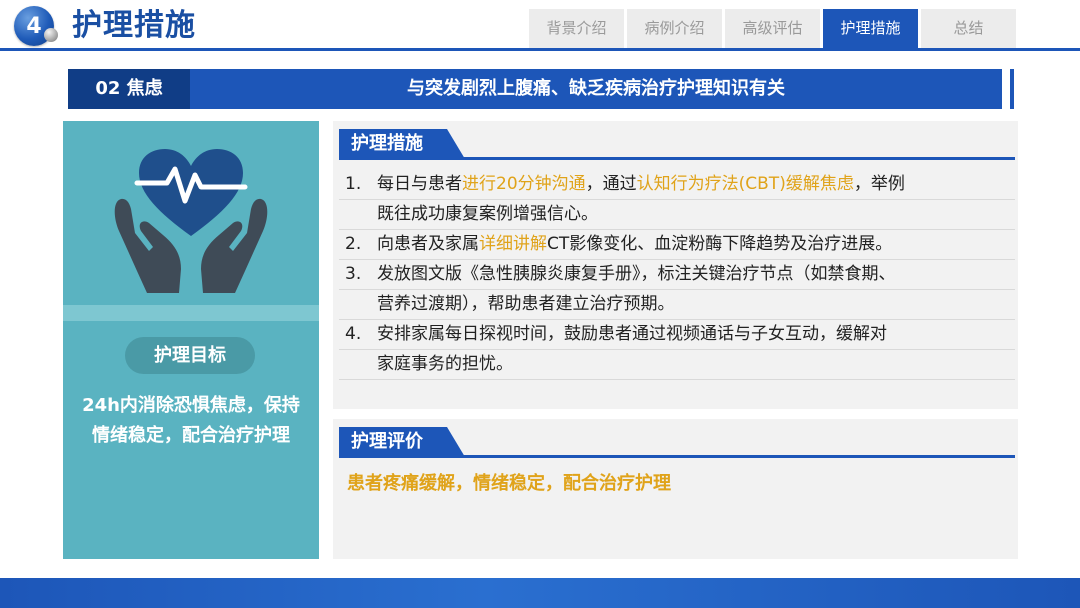 The height and width of the screenshot is (608, 1080). I want to click on nav-tabs: 背景介绍 病例介绍 高级评估 护理措施 总结, so click(772, 28).